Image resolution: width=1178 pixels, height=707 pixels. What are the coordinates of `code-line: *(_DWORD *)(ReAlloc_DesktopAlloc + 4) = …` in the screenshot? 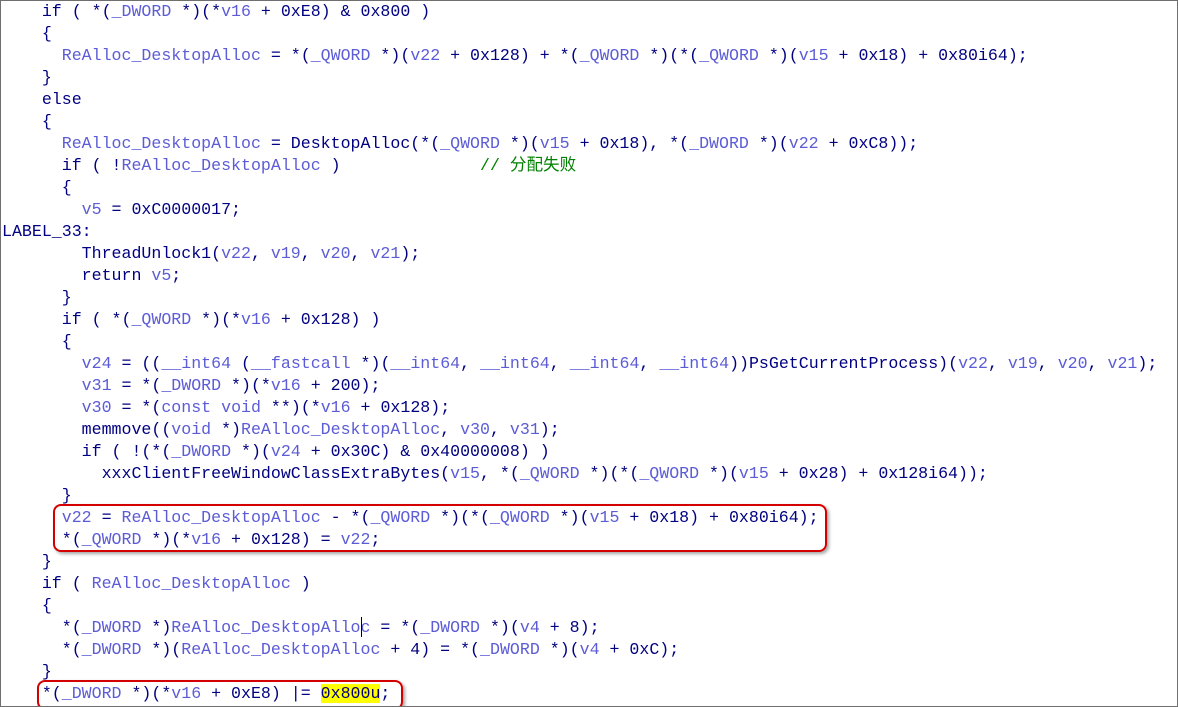 It's located at (589, 650).